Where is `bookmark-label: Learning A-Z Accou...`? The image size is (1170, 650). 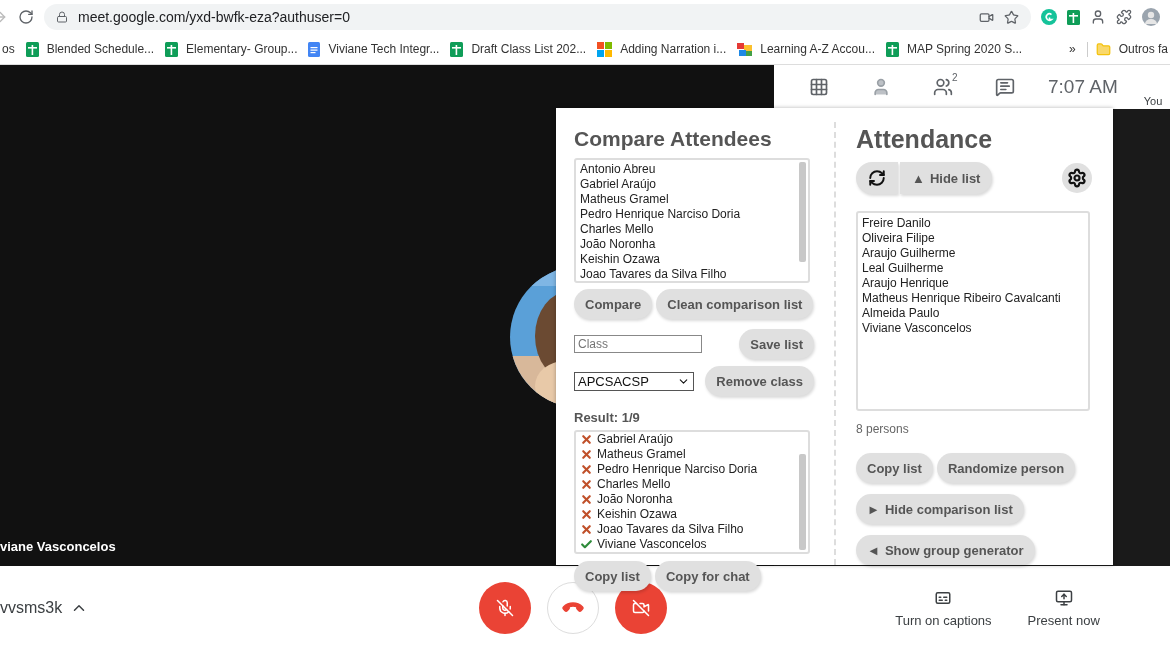 bookmark-label: Learning A-Z Accou... is located at coordinates (817, 49).